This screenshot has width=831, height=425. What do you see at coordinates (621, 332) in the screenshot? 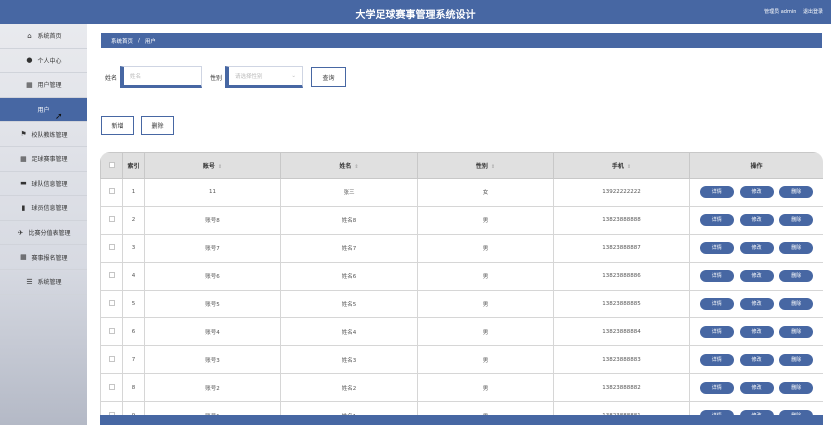
I see `cell-phone: 13823888884` at bounding box center [621, 332].